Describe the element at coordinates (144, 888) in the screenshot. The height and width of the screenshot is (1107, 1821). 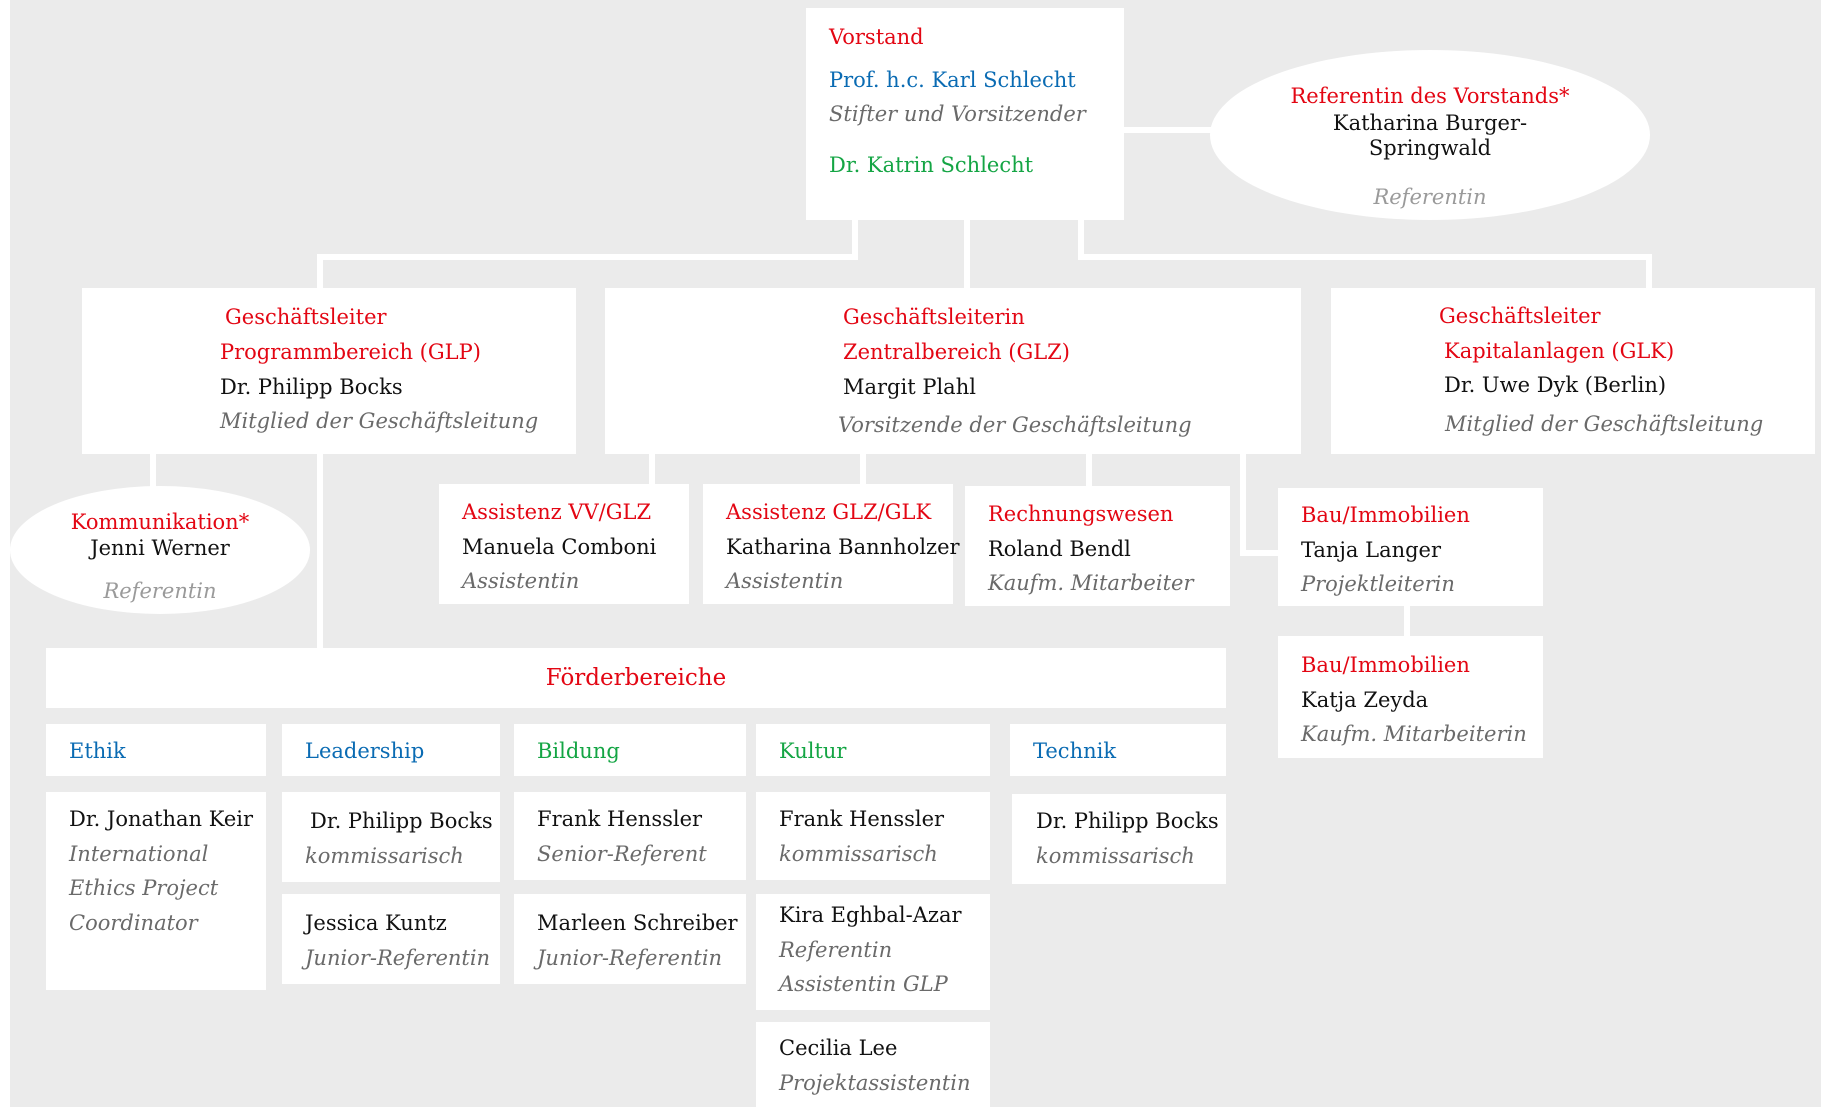
I see `person-role: Ethics Project` at that location.